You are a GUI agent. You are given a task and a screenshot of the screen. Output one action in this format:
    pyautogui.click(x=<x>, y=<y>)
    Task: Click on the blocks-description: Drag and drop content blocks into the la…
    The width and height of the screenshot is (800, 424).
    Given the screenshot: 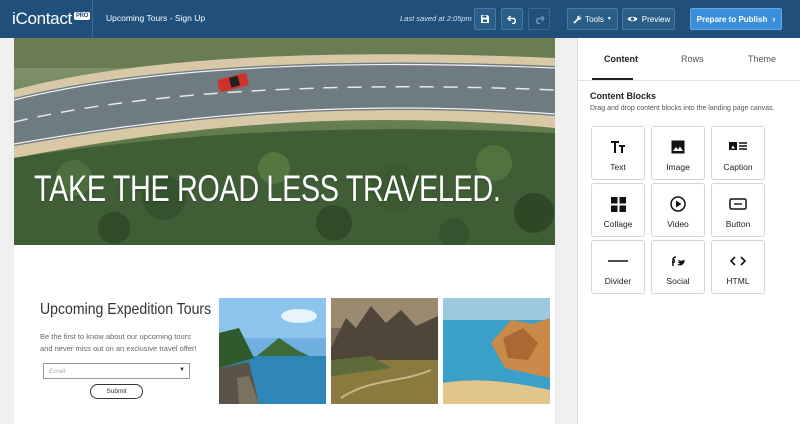 What is the action you would take?
    pyautogui.click(x=682, y=108)
    